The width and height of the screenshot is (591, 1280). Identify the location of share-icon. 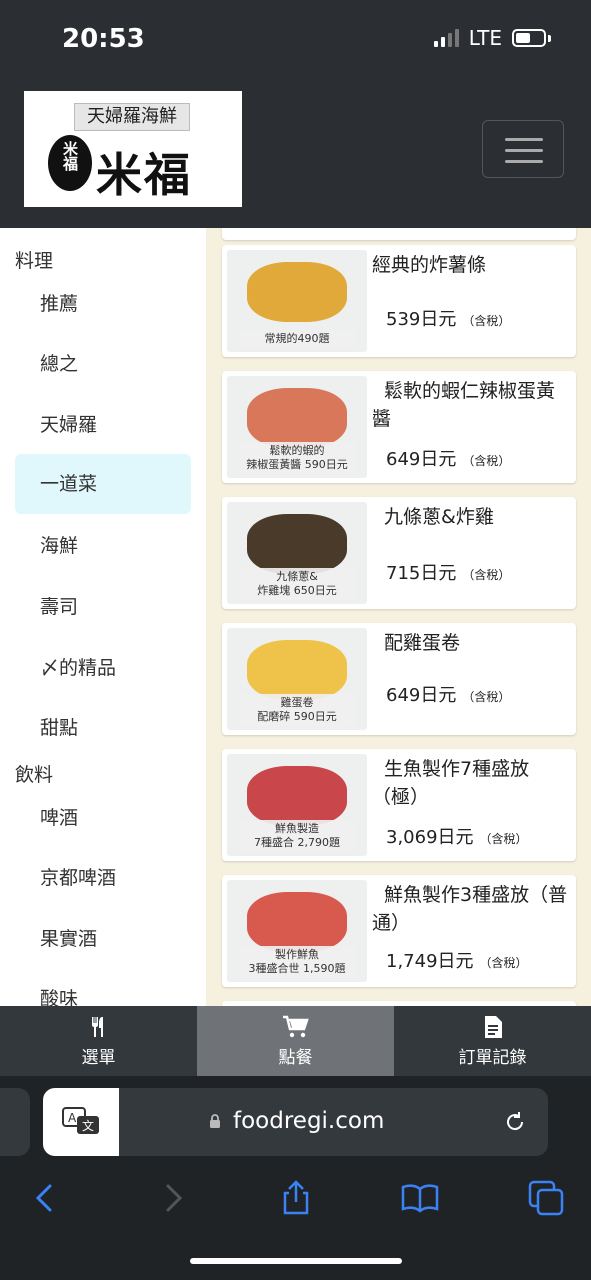
(296, 1198).